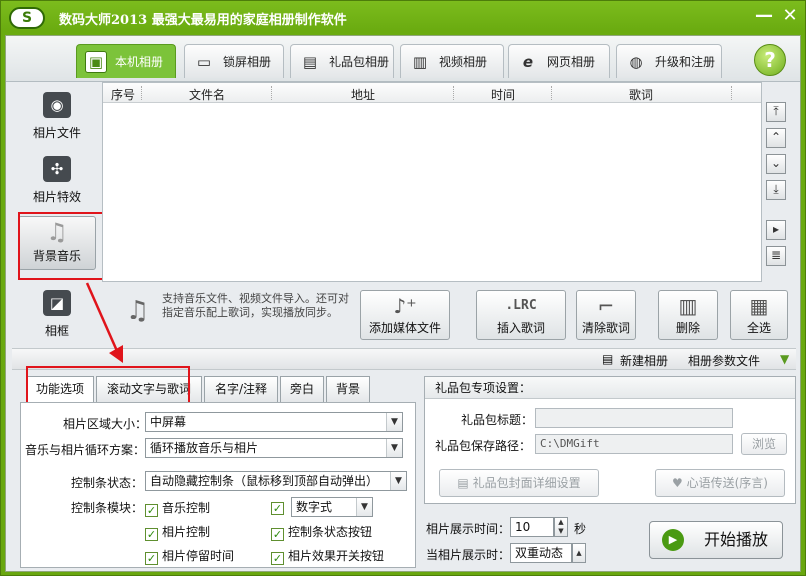 The height and width of the screenshot is (576, 806). What do you see at coordinates (759, 306) in the screenshot?
I see `select-all-icon: ▦` at bounding box center [759, 306].